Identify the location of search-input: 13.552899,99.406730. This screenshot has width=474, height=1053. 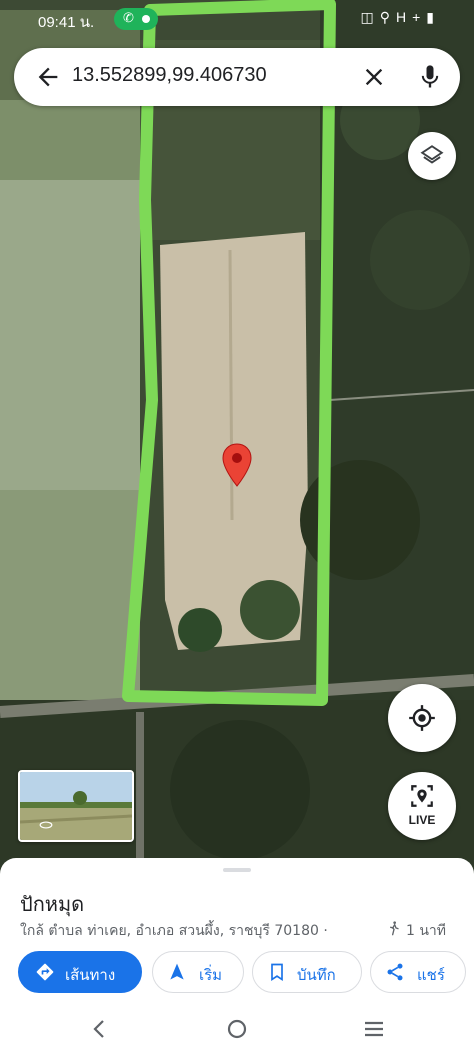
(202, 75).